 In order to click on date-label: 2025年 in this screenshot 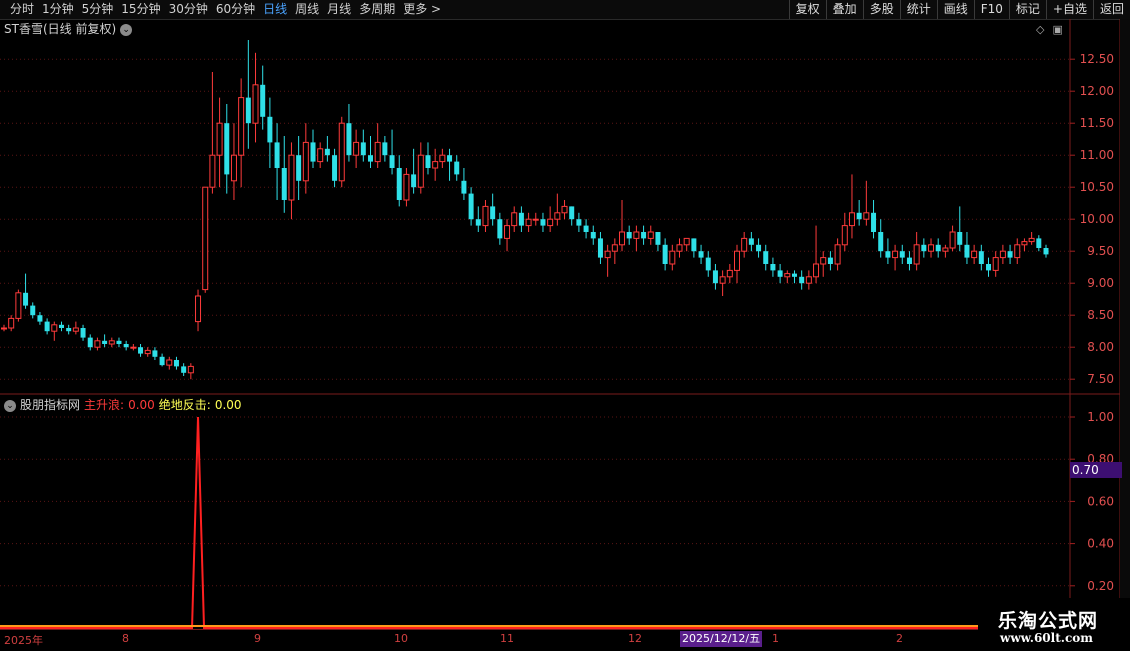, I will do `click(23, 640)`.